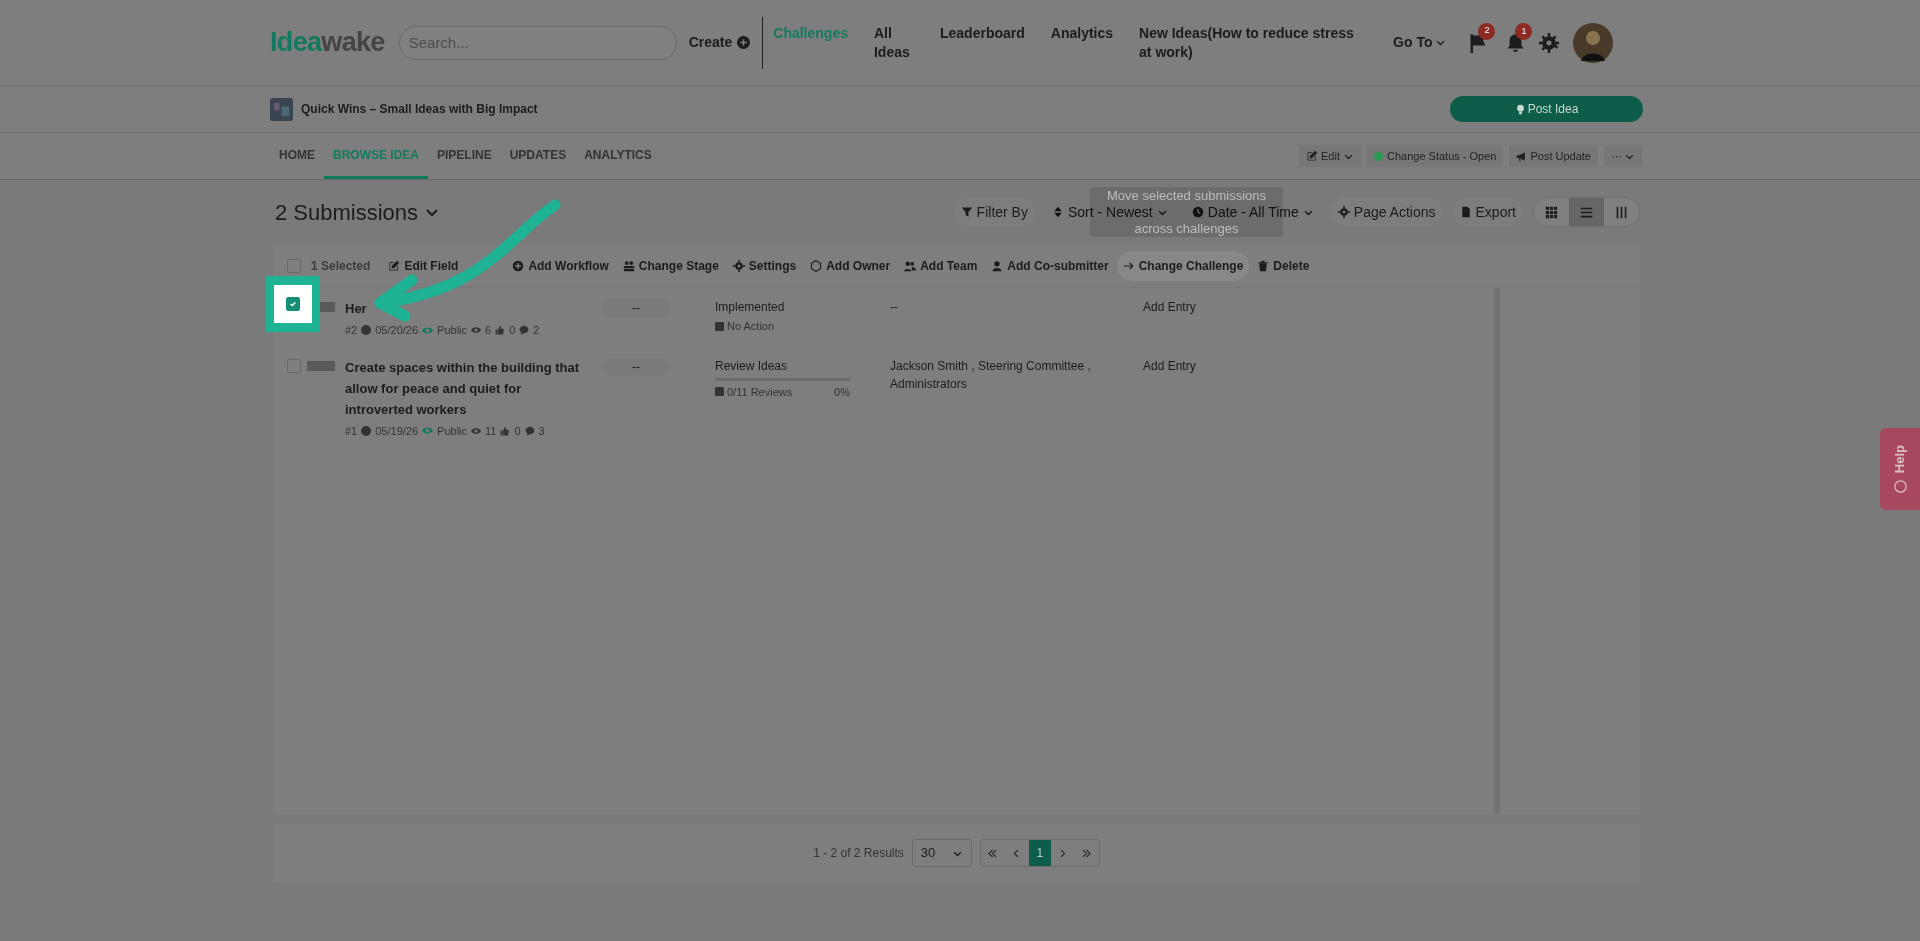  Describe the element at coordinates (1522, 156) in the screenshot. I see `megaphone-icon` at that location.